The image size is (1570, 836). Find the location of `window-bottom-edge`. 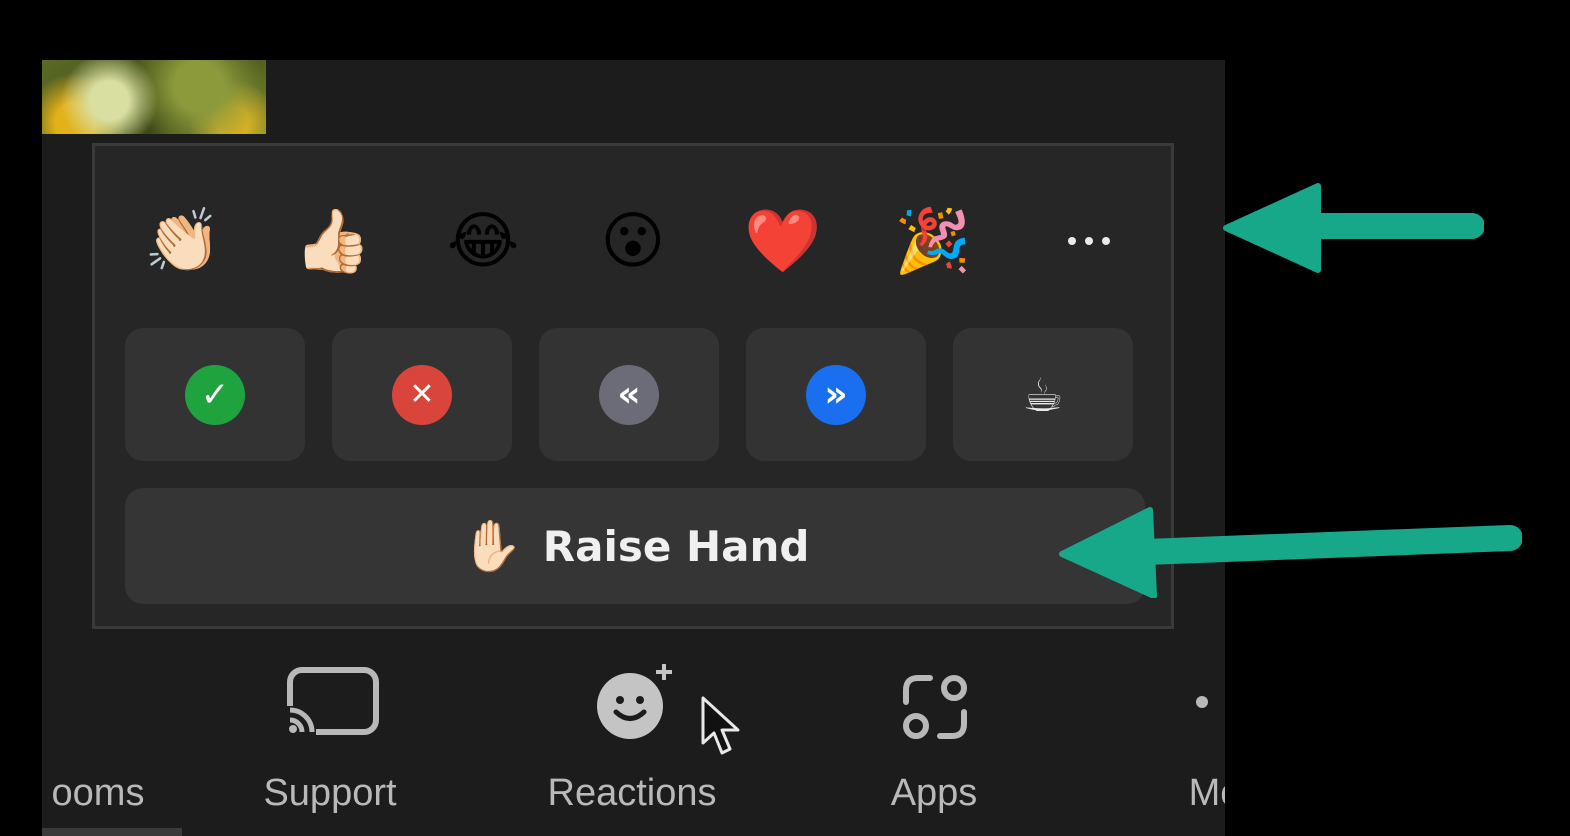

window-bottom-edge is located at coordinates (112, 832).